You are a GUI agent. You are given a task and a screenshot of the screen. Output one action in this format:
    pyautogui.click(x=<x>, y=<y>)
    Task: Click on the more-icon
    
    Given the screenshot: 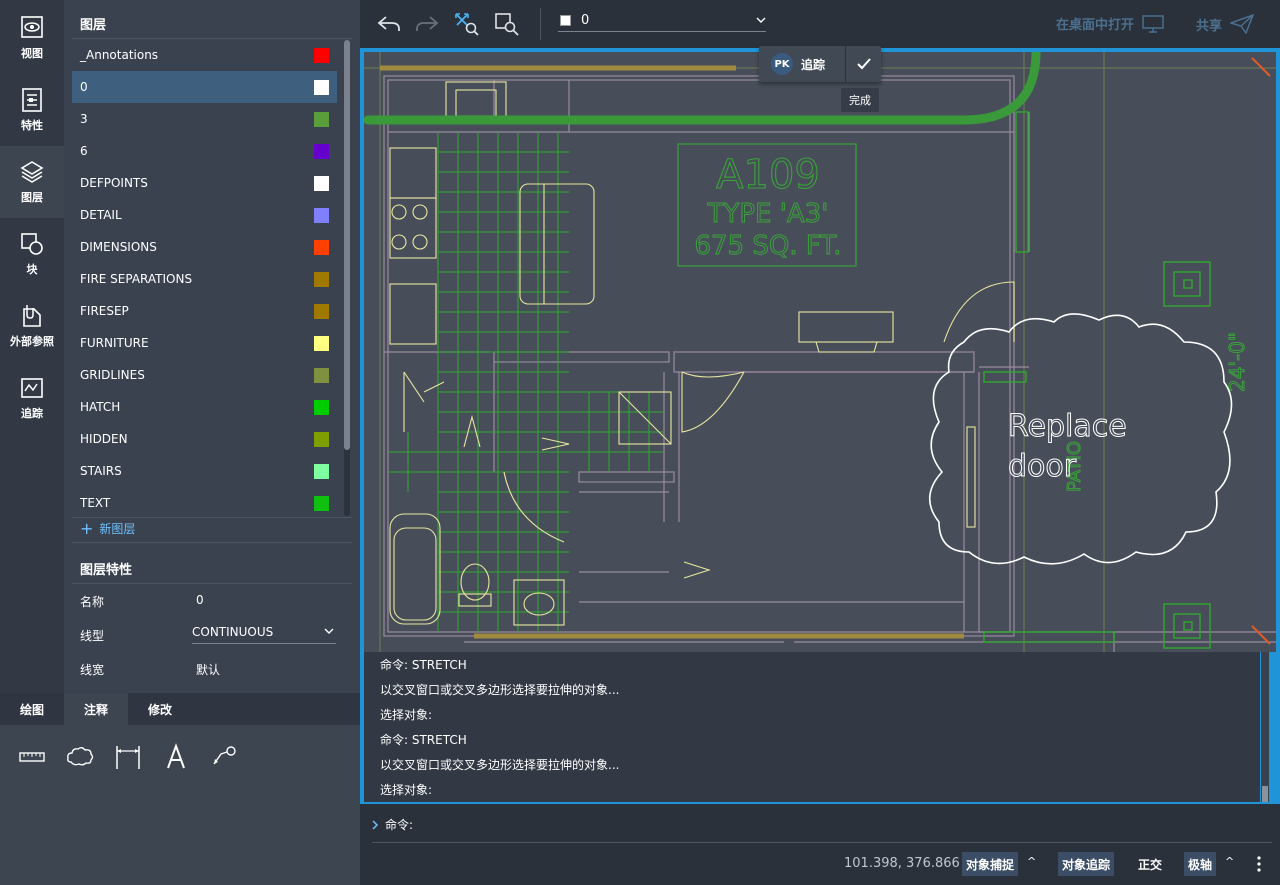 What is the action you would take?
    pyautogui.click(x=1259, y=864)
    